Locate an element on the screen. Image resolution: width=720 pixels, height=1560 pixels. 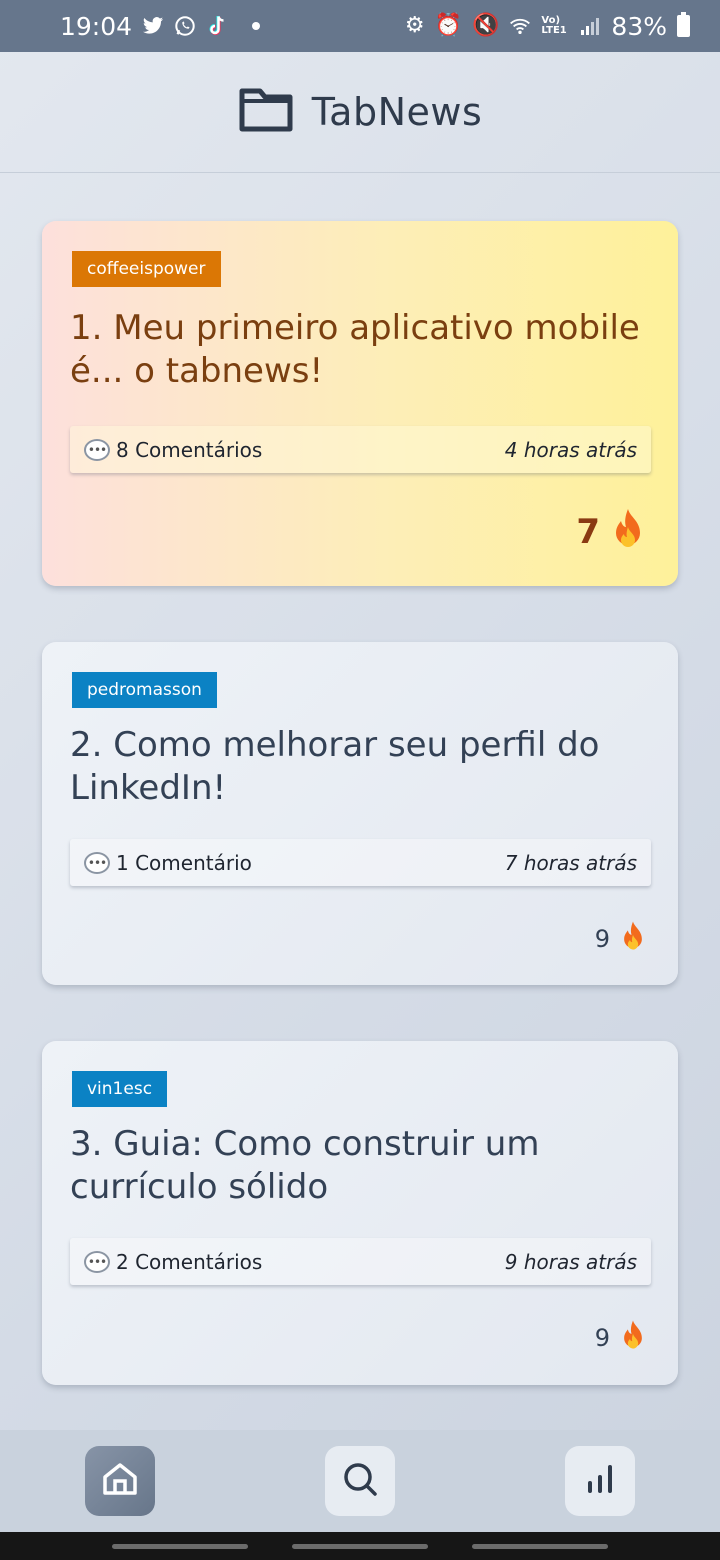
alarm-icon: ⏰ is located at coordinates (448, 25).